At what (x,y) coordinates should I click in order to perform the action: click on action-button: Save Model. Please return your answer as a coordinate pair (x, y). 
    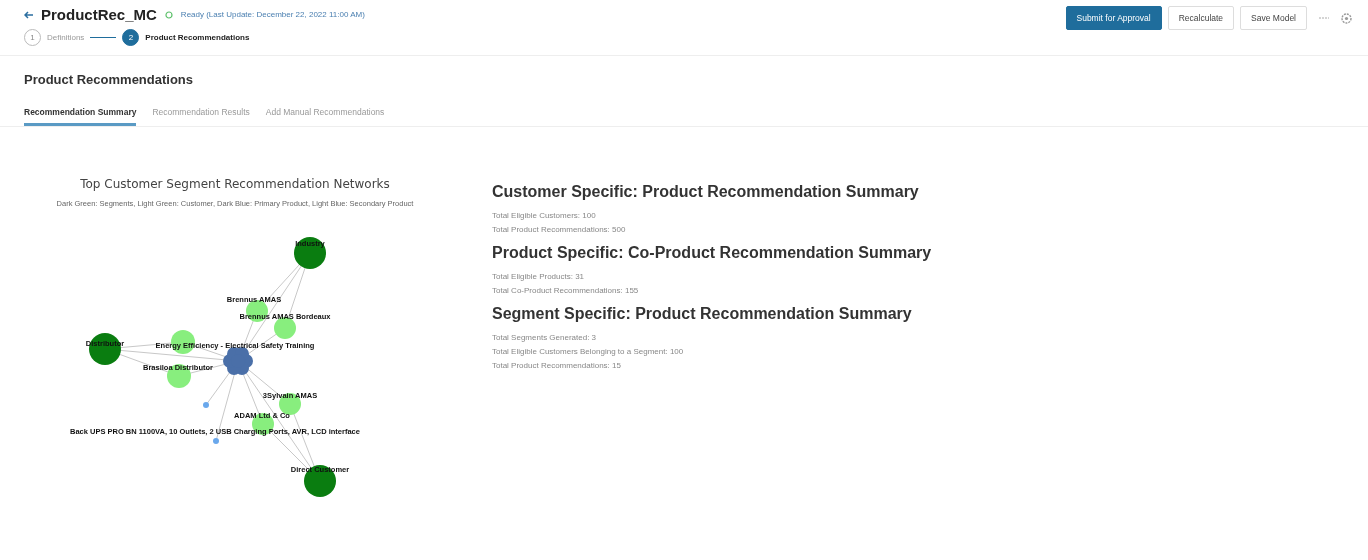
    Looking at the image, I should click on (1273, 18).